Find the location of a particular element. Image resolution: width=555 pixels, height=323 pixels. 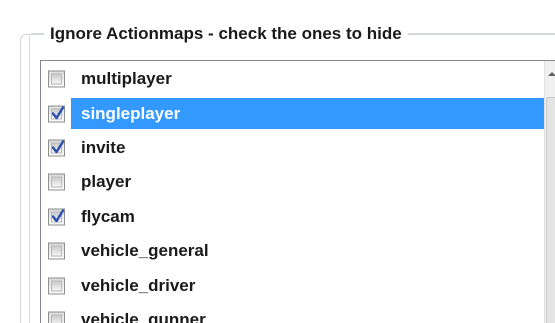

item-label-area: singleplayer is located at coordinates (307, 113).